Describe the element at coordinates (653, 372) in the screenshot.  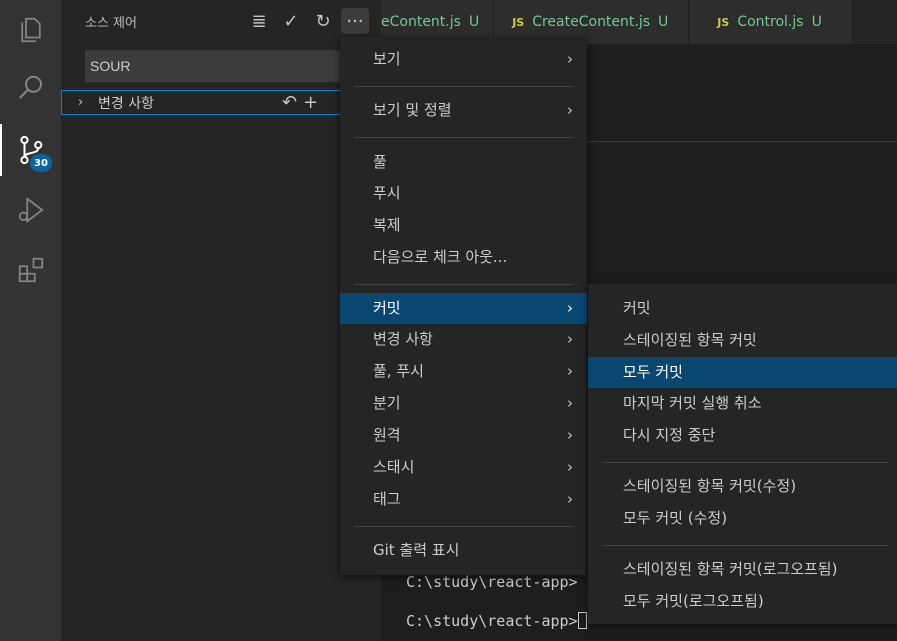
I see `menu-item-label: 모두 커밋` at that location.